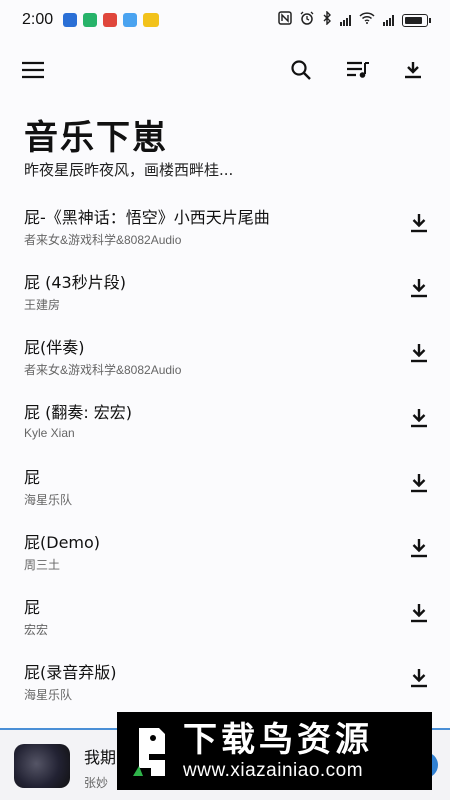 The height and width of the screenshot is (800, 450). Describe the element at coordinates (38, 19) in the screenshot. I see `status-time: 2:00` at that location.